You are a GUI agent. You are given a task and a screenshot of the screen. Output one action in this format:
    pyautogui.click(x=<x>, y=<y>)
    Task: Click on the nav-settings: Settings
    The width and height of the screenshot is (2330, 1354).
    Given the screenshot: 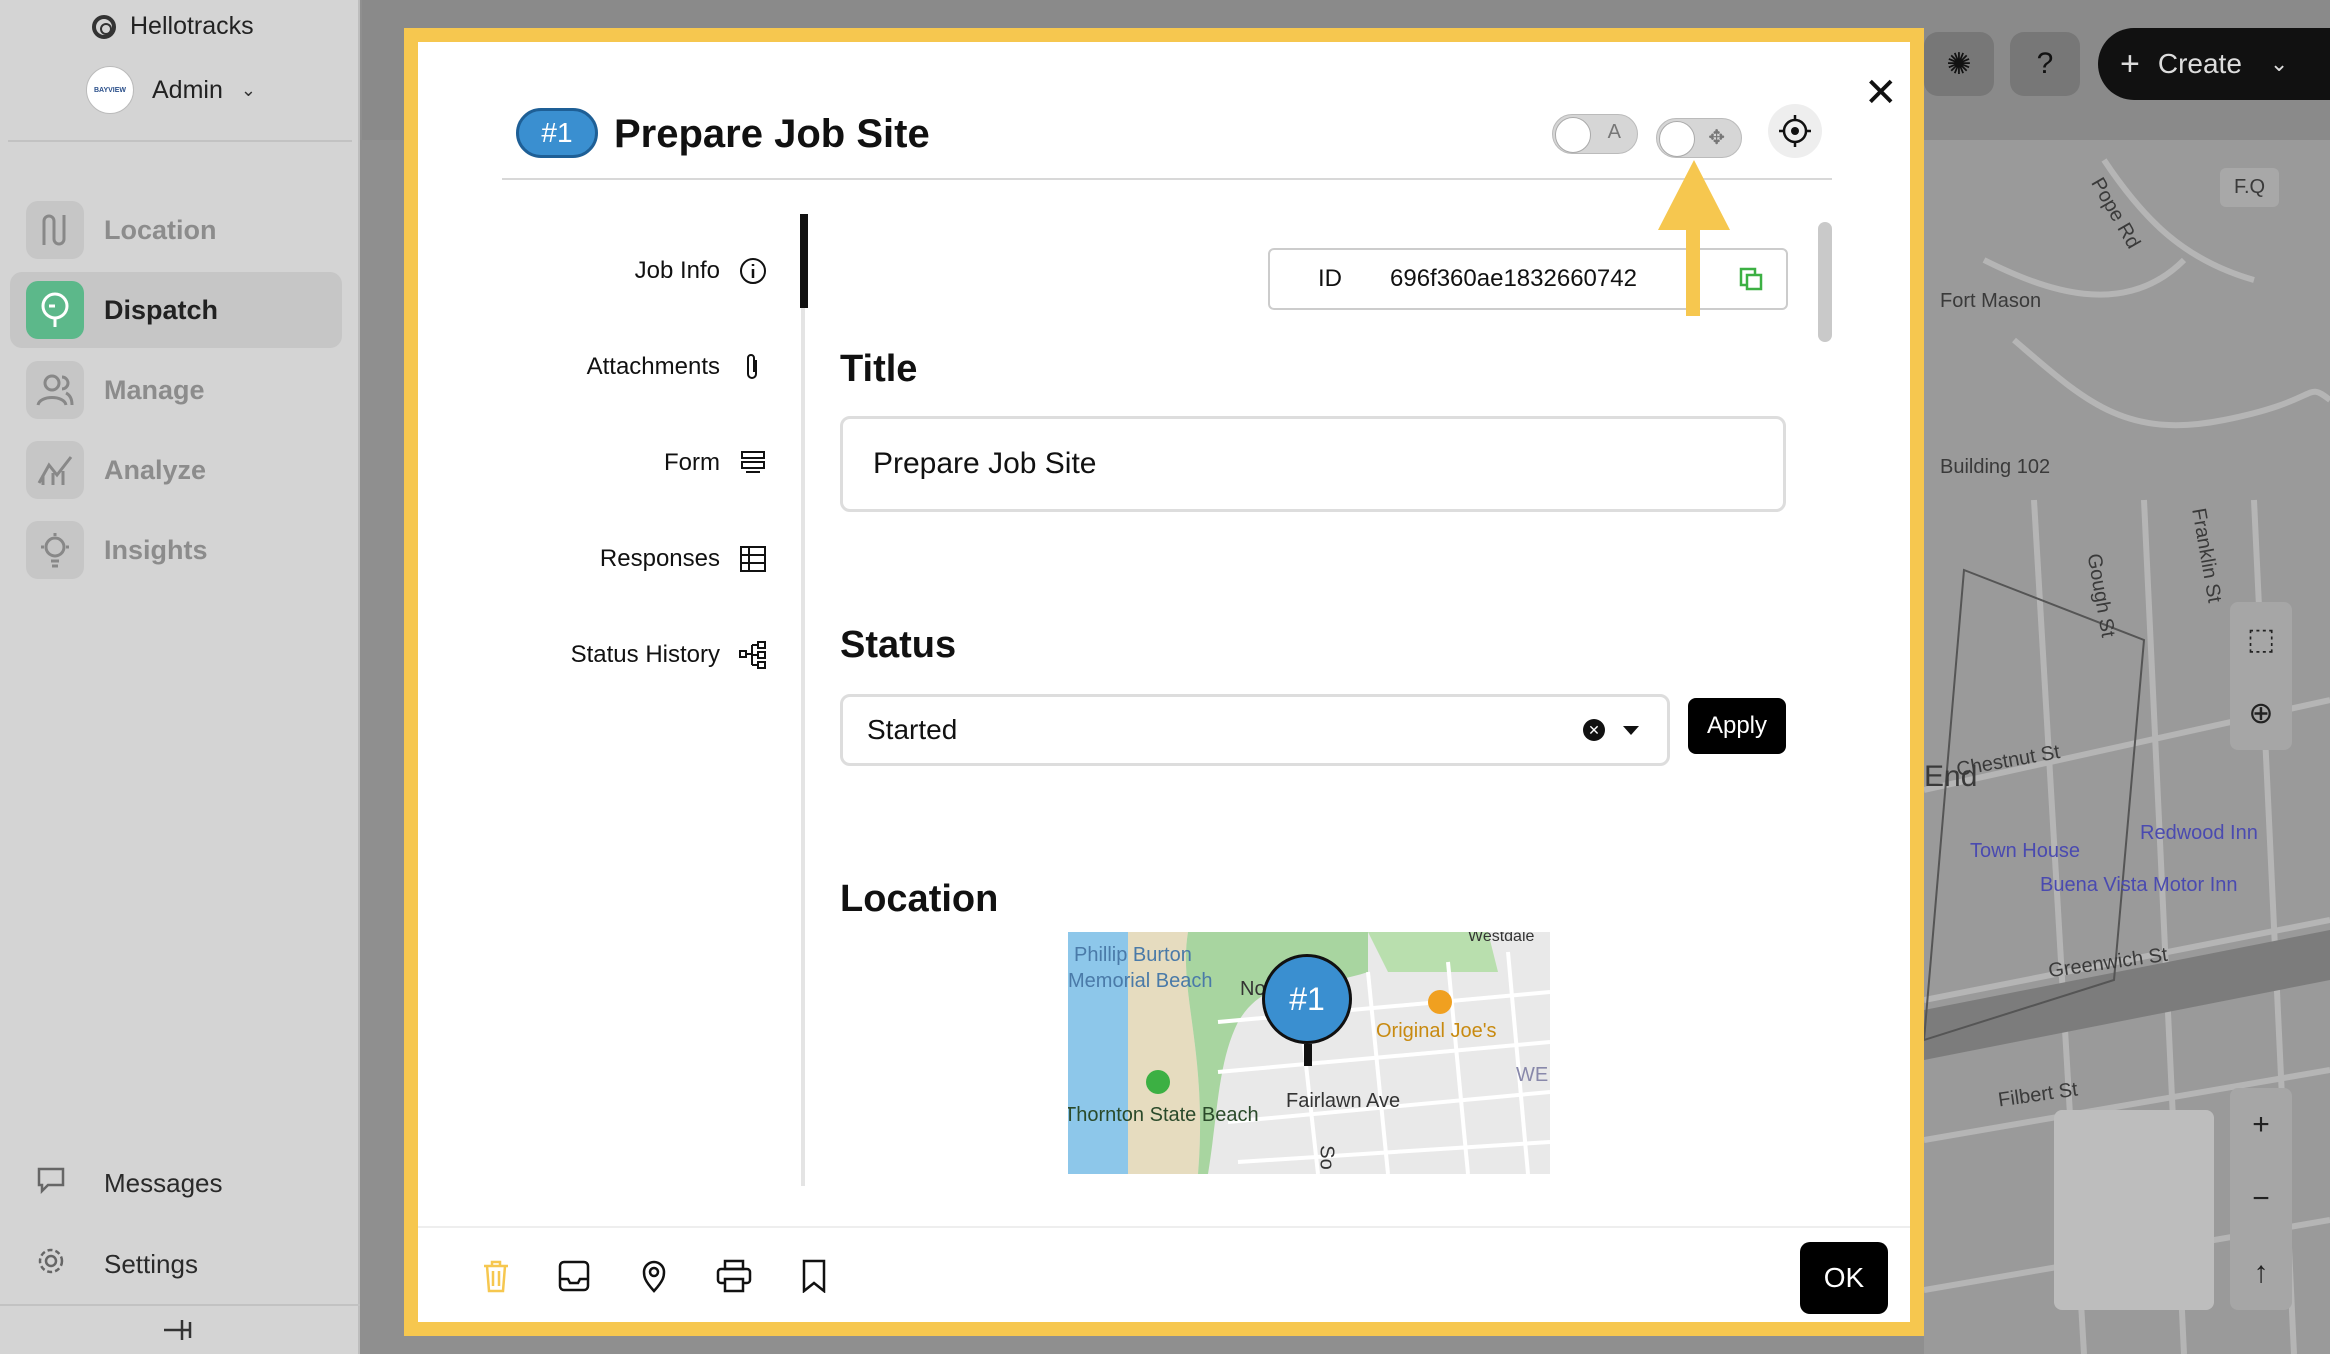 What is the action you would take?
    pyautogui.click(x=117, y=1264)
    